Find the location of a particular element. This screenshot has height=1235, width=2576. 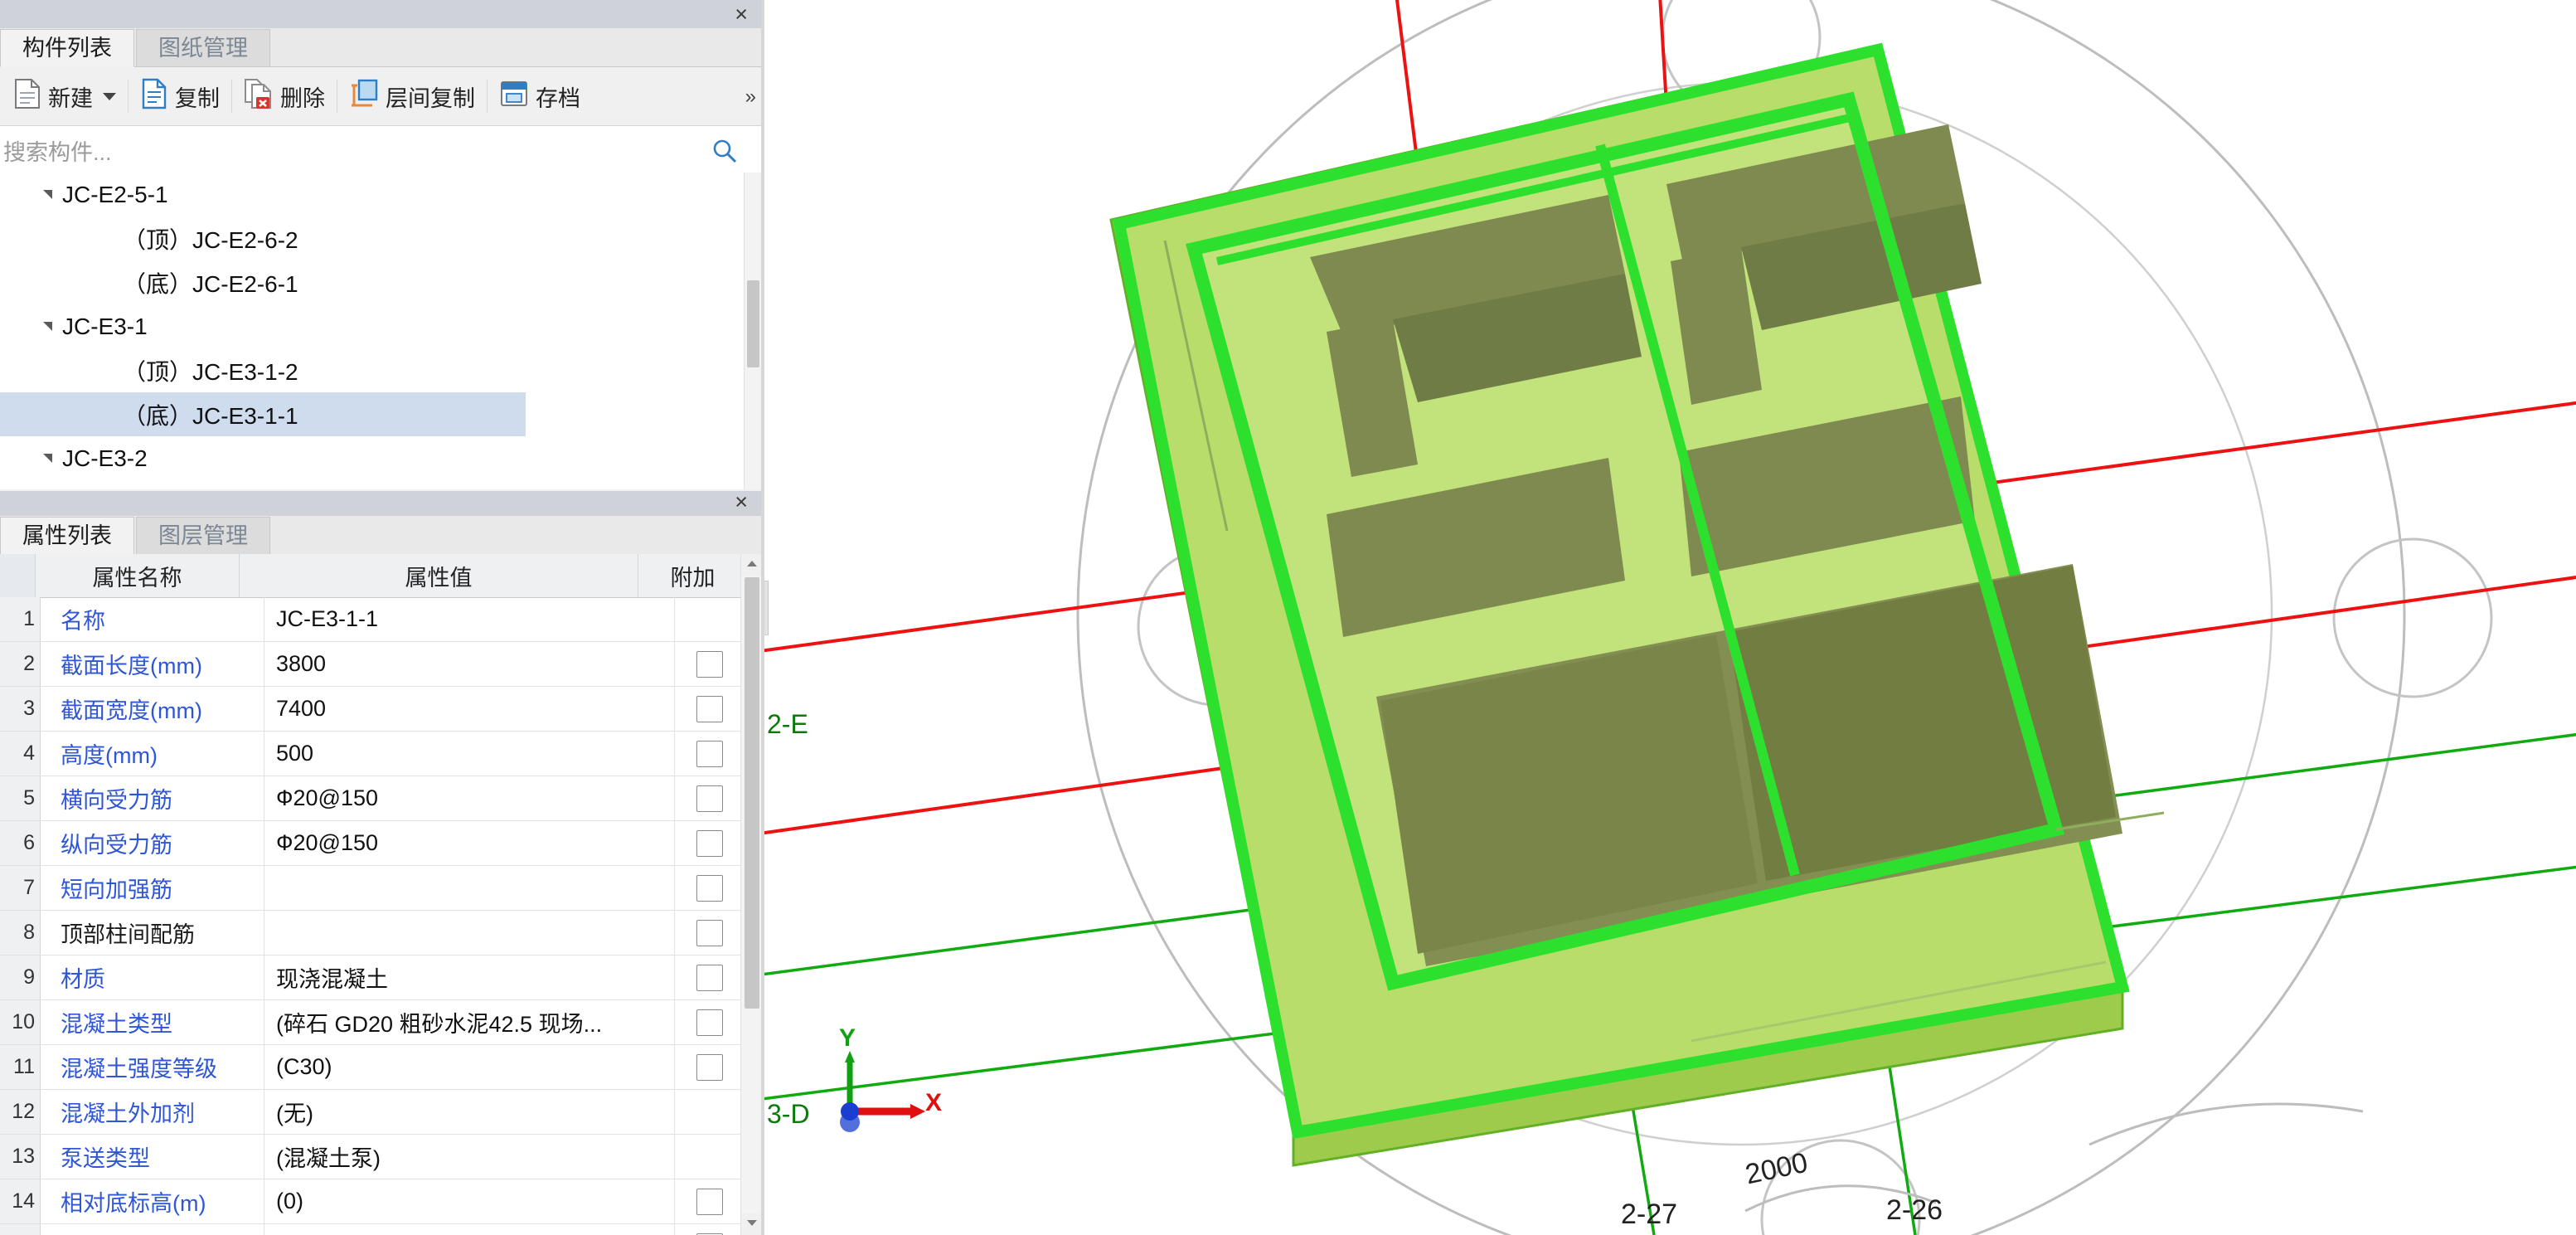

row-property-value: 500 is located at coordinates (469, 754).